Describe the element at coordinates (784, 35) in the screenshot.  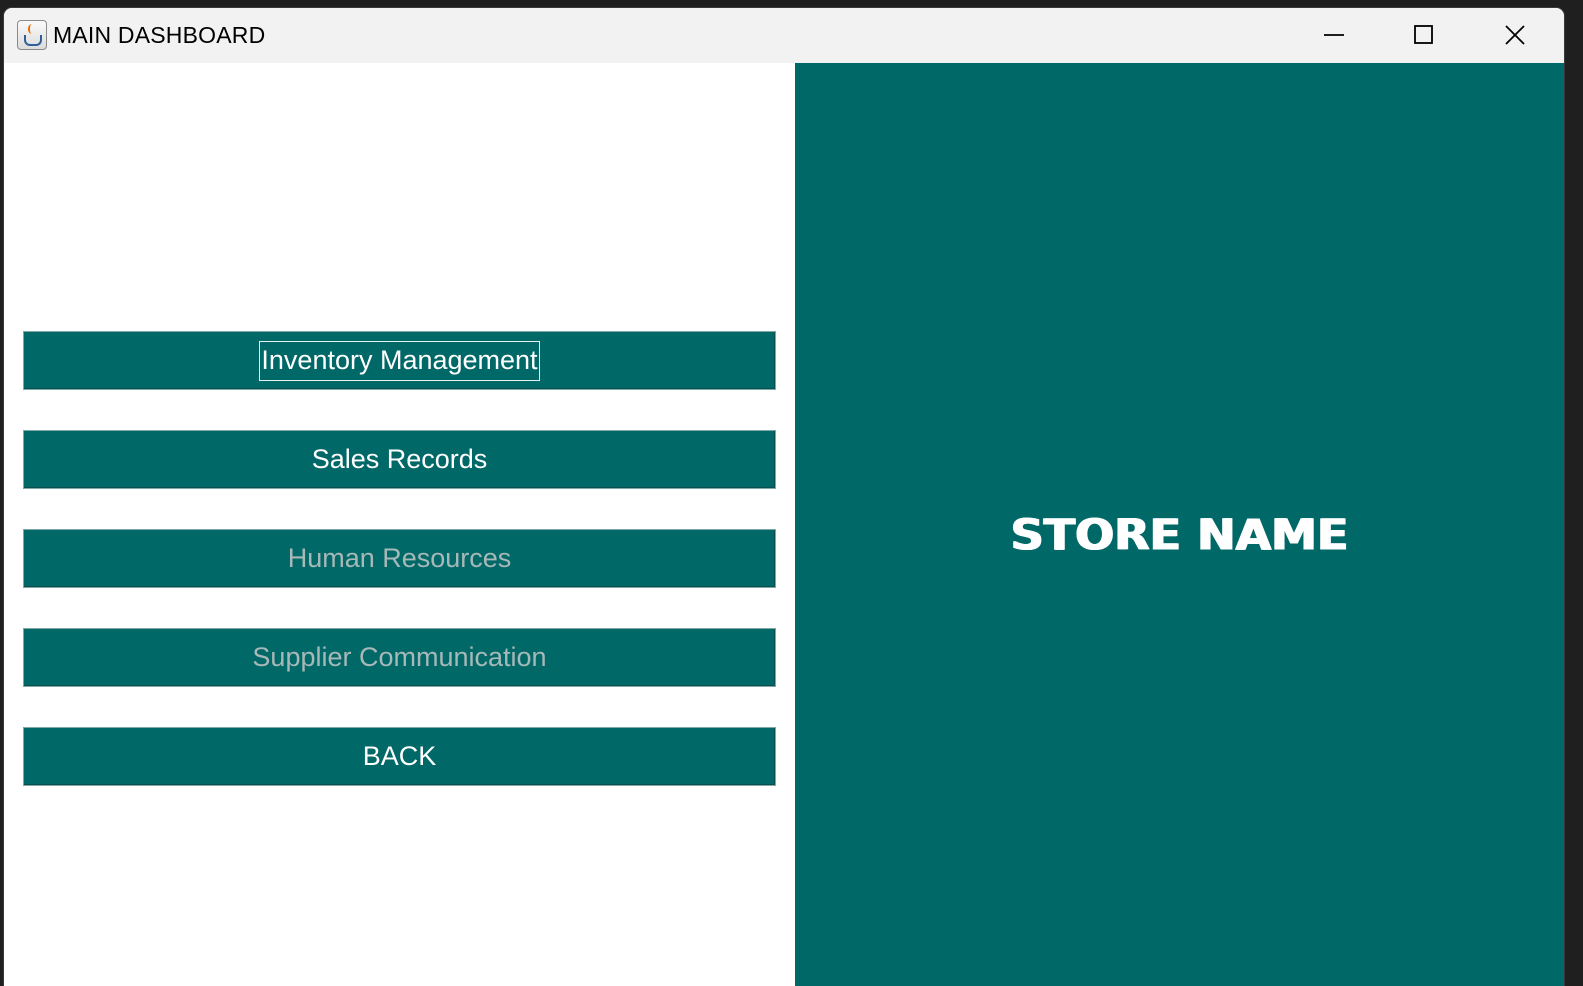
I see `title-bar: MAIN DASHBOARD` at that location.